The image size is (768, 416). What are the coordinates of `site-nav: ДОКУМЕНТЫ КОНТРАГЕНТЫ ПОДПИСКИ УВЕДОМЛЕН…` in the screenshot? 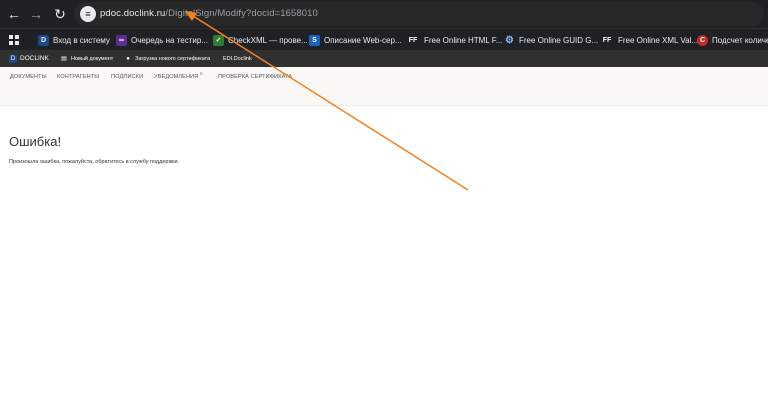 It's located at (384, 86).